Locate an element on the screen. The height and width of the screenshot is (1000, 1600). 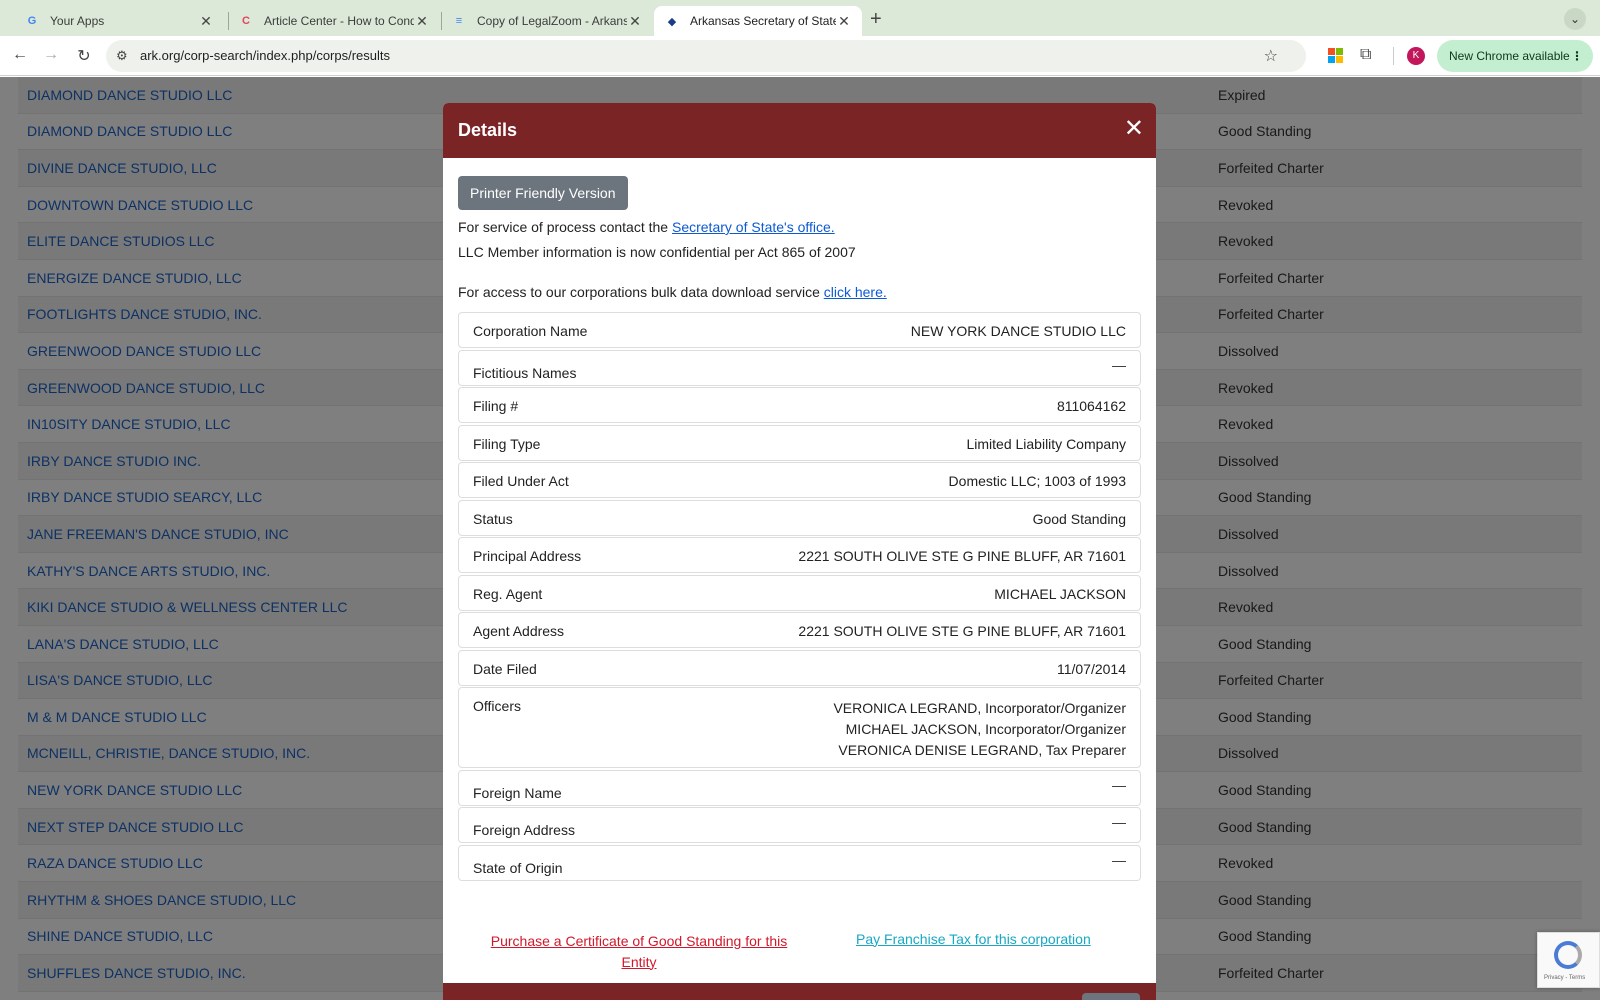
field-value: Limited Liability Company is located at coordinates (1046, 443).